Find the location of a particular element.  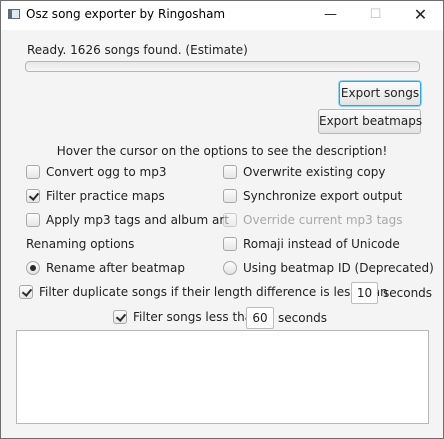

filter-practice-box is located at coordinates (33, 196).